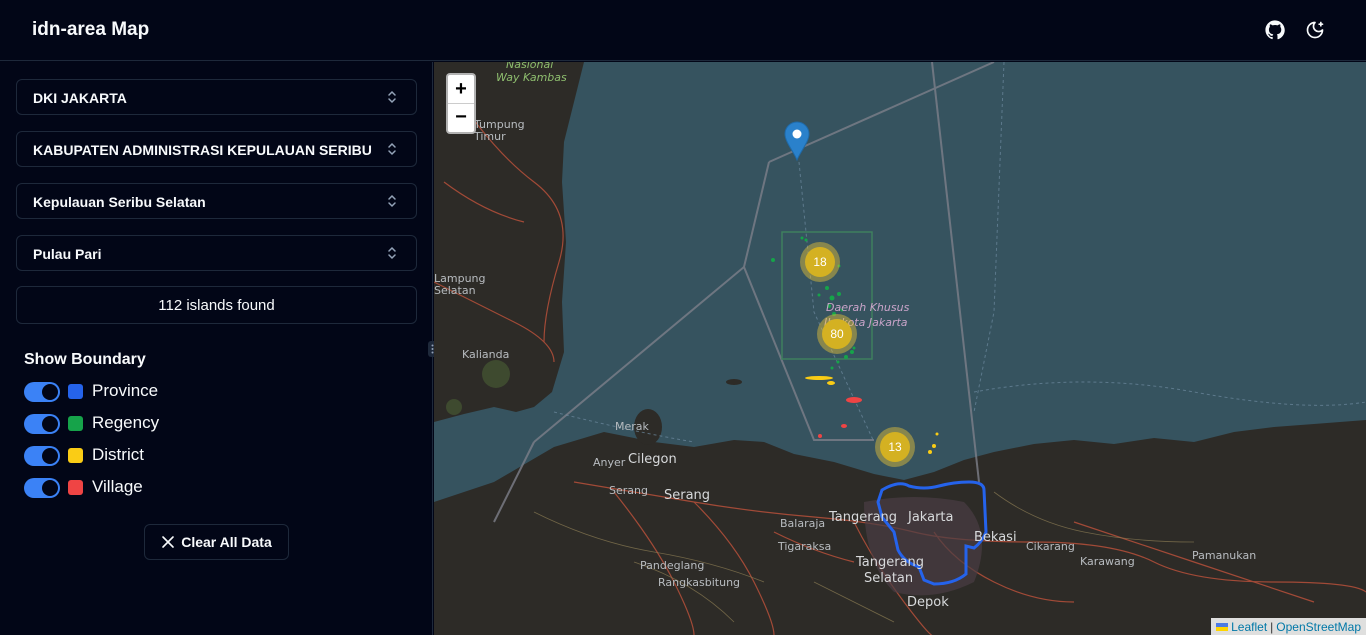 The height and width of the screenshot is (635, 1366). Describe the element at coordinates (995, 537) in the screenshot. I see `label-bekasi: Bekasi` at that location.